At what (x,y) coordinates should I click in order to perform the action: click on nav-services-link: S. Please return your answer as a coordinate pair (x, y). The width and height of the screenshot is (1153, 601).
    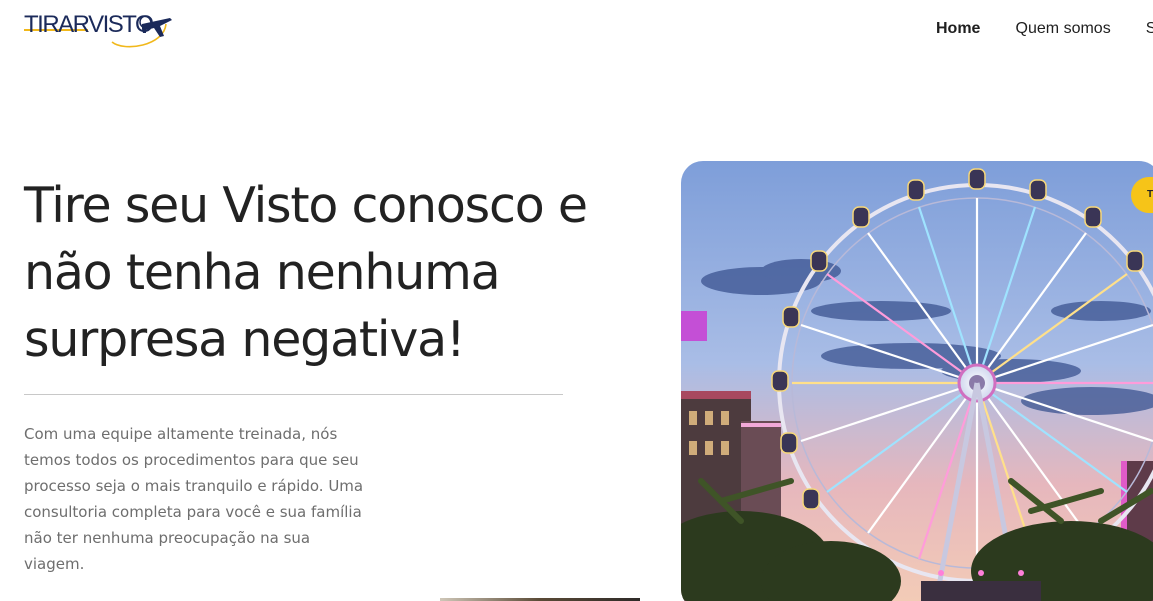
    Looking at the image, I should click on (1149, 29).